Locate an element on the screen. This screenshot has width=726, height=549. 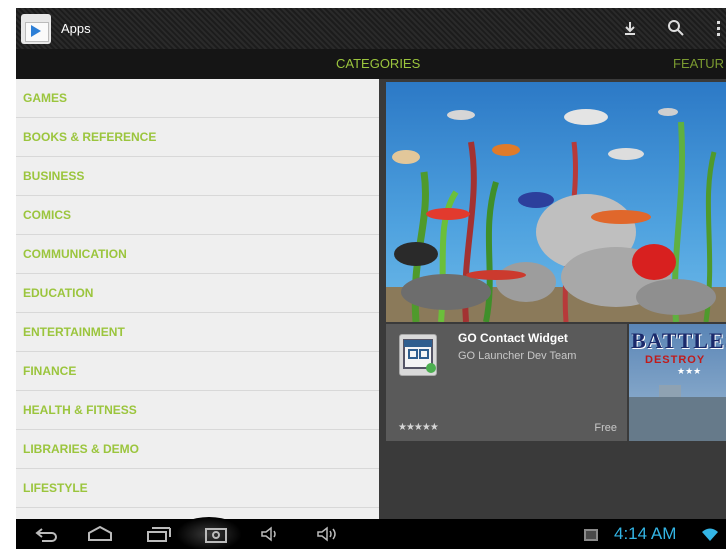
category-item-lifestyle: LIFESTYLE is located at coordinates (197, 488).